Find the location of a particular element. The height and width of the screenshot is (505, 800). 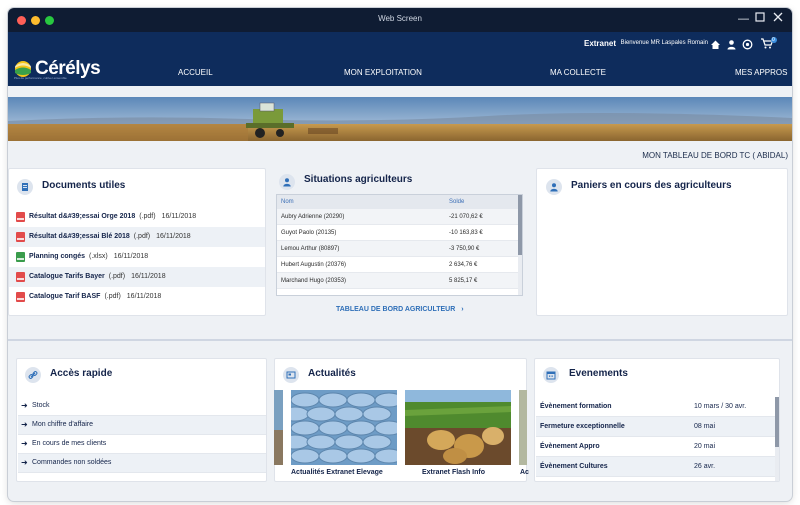

minimize-icon: — is located at coordinates (743, 19).